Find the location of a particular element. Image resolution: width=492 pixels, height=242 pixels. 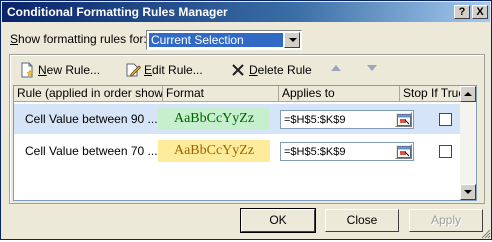

resize-grip-icon is located at coordinates (485, 233).